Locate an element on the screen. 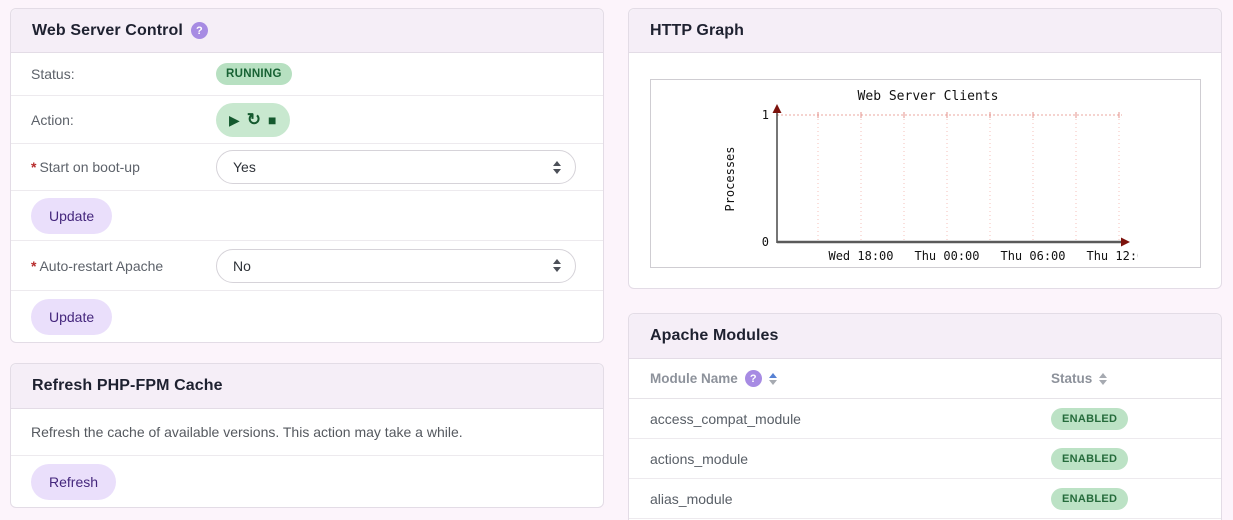 The image size is (1233, 520). start-on-boot-select: Yes is located at coordinates (396, 167).